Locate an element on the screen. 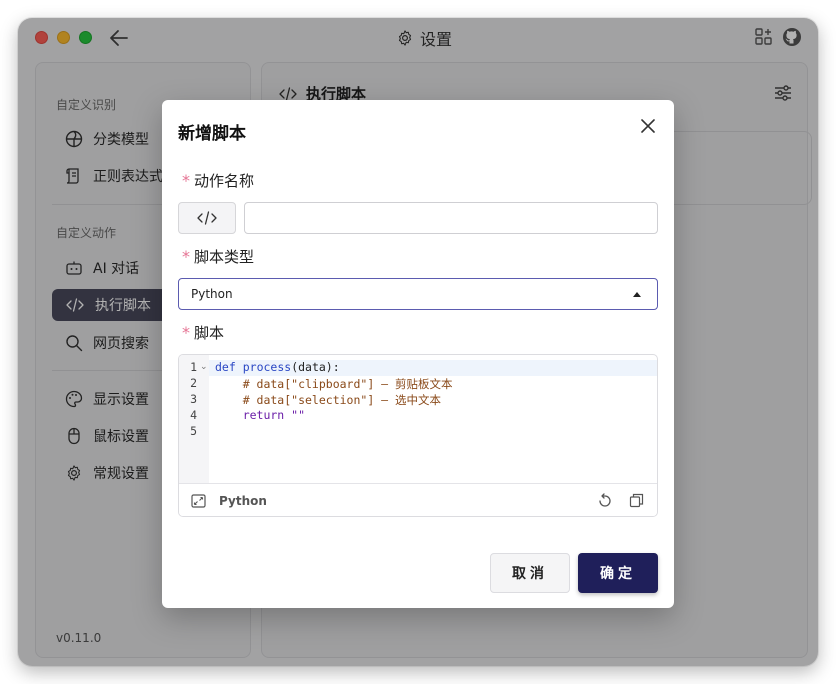 Image resolution: width=836 pixels, height=684 pixels. icon-picker-button is located at coordinates (207, 218).